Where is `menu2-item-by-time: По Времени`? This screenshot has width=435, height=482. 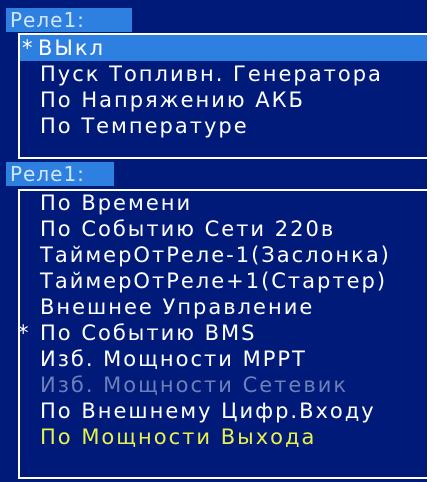
menu2-item-by-time: По Времени is located at coordinates (116, 203).